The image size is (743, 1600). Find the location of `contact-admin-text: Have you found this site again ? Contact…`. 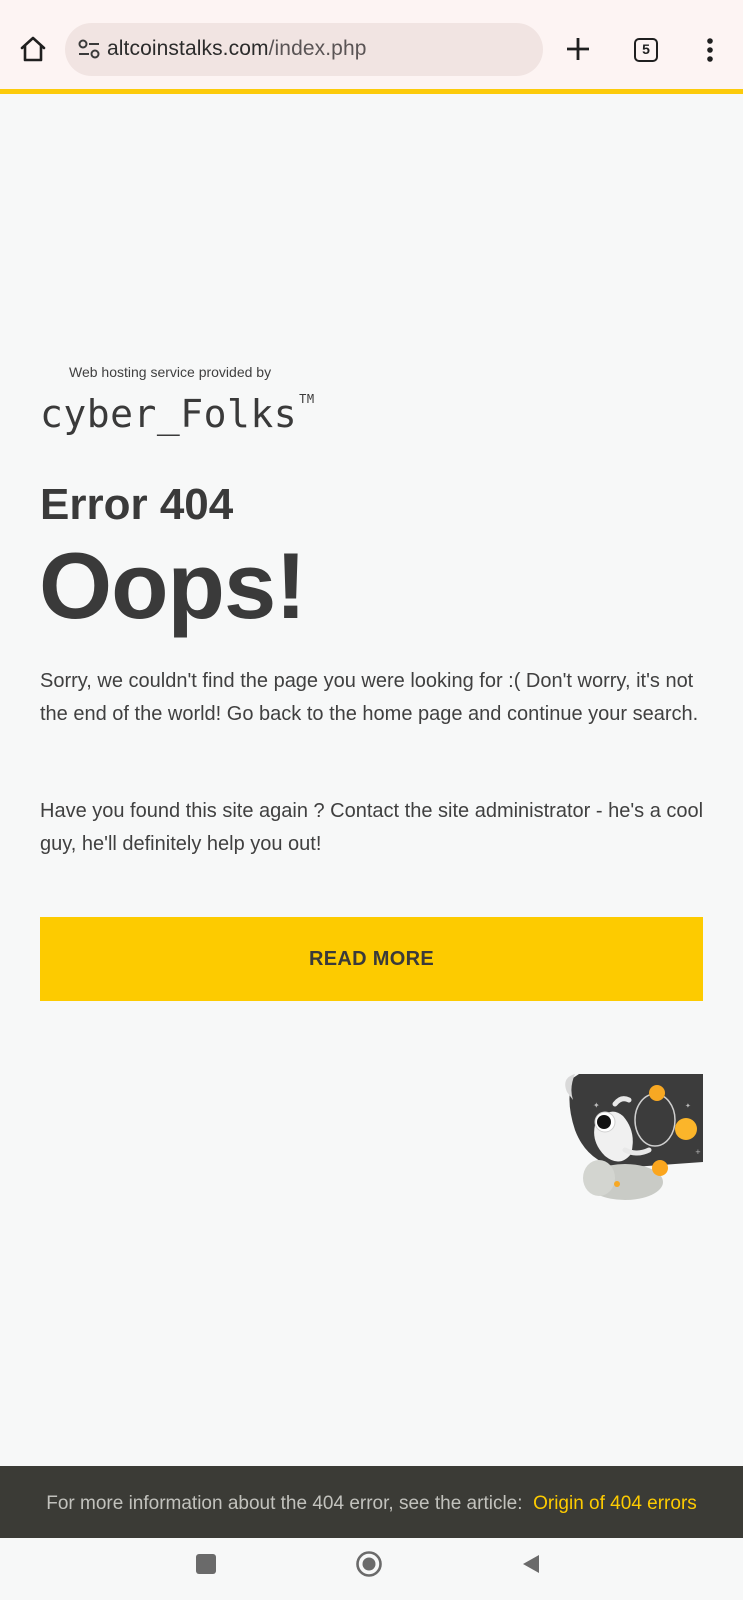

contact-admin-text: Have you found this site again ? Contact… is located at coordinates (372, 827).